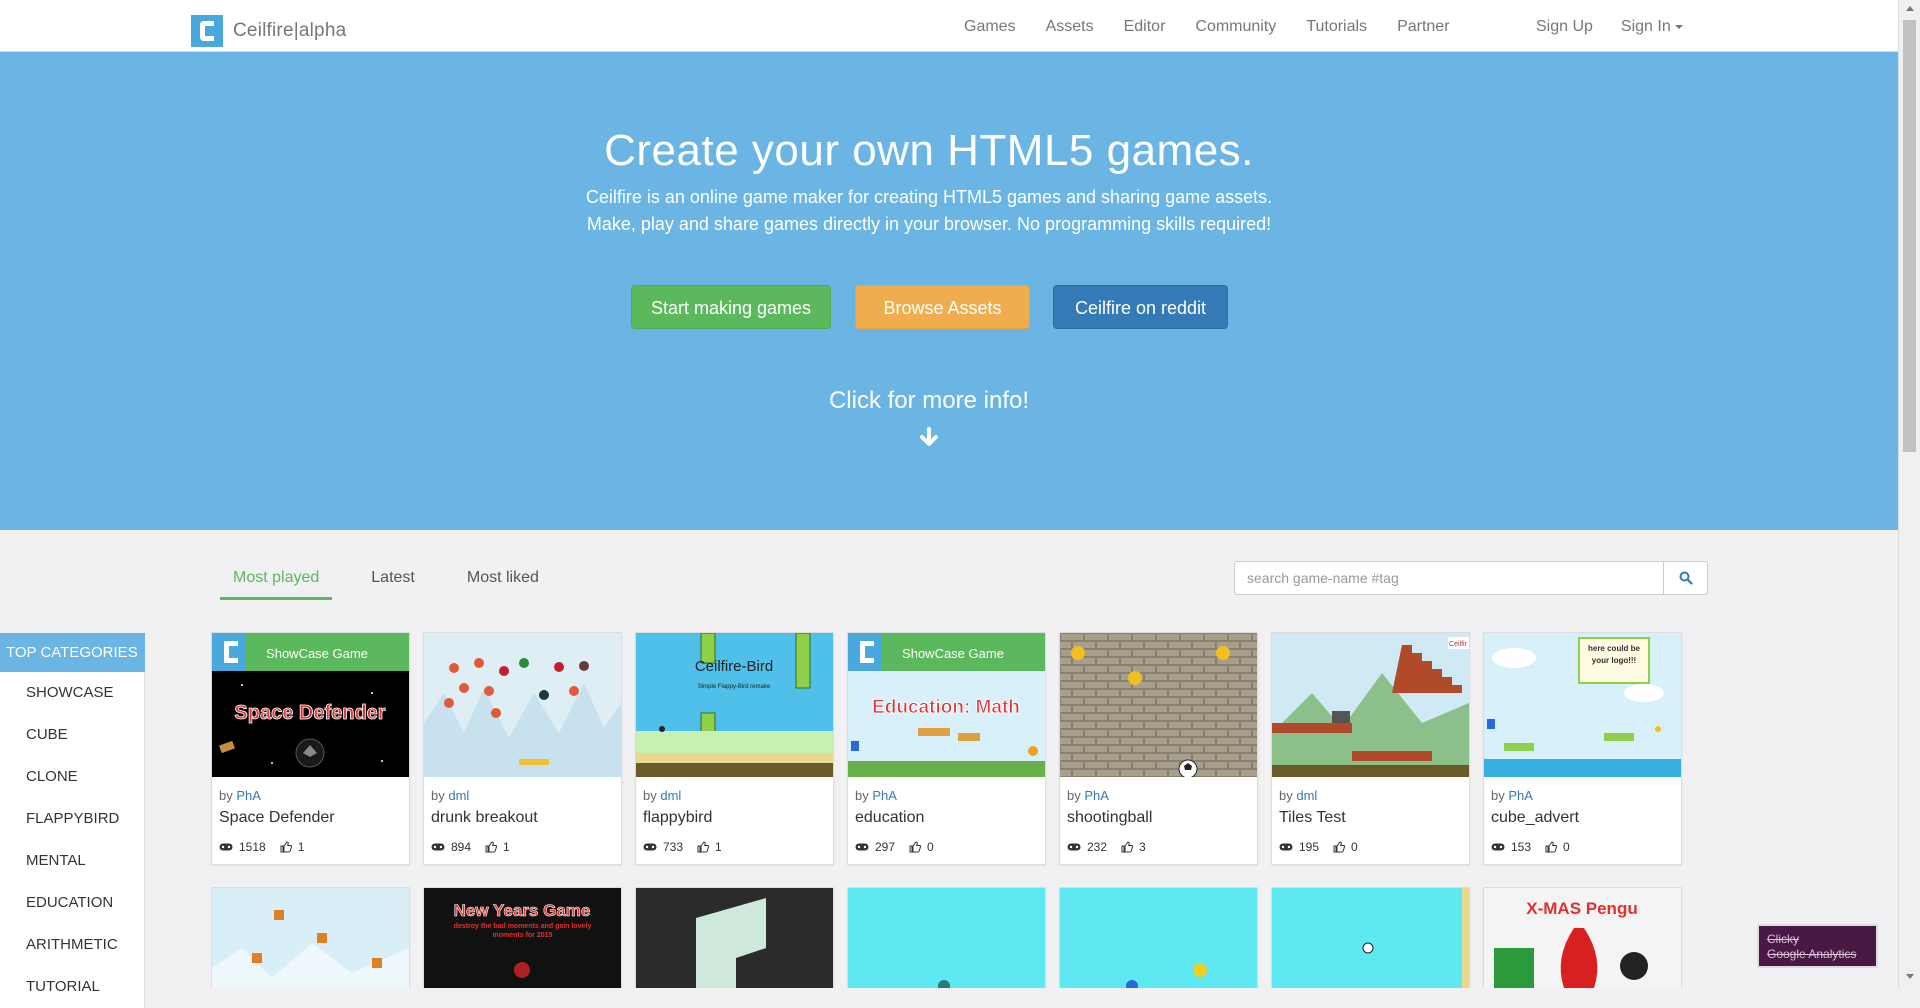 Image resolution: width=1920 pixels, height=1008 pixels. Describe the element at coordinates (393, 584) in the screenshot. I see `tab-latest: Latest` at that location.